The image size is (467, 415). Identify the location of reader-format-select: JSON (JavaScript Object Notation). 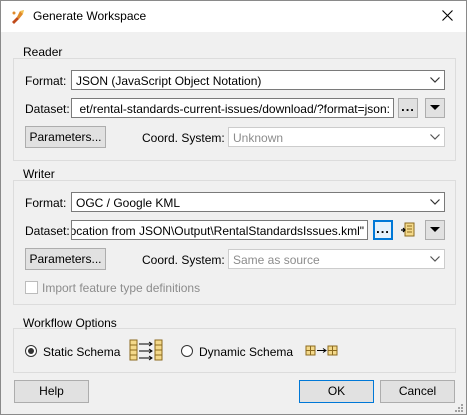
(258, 80).